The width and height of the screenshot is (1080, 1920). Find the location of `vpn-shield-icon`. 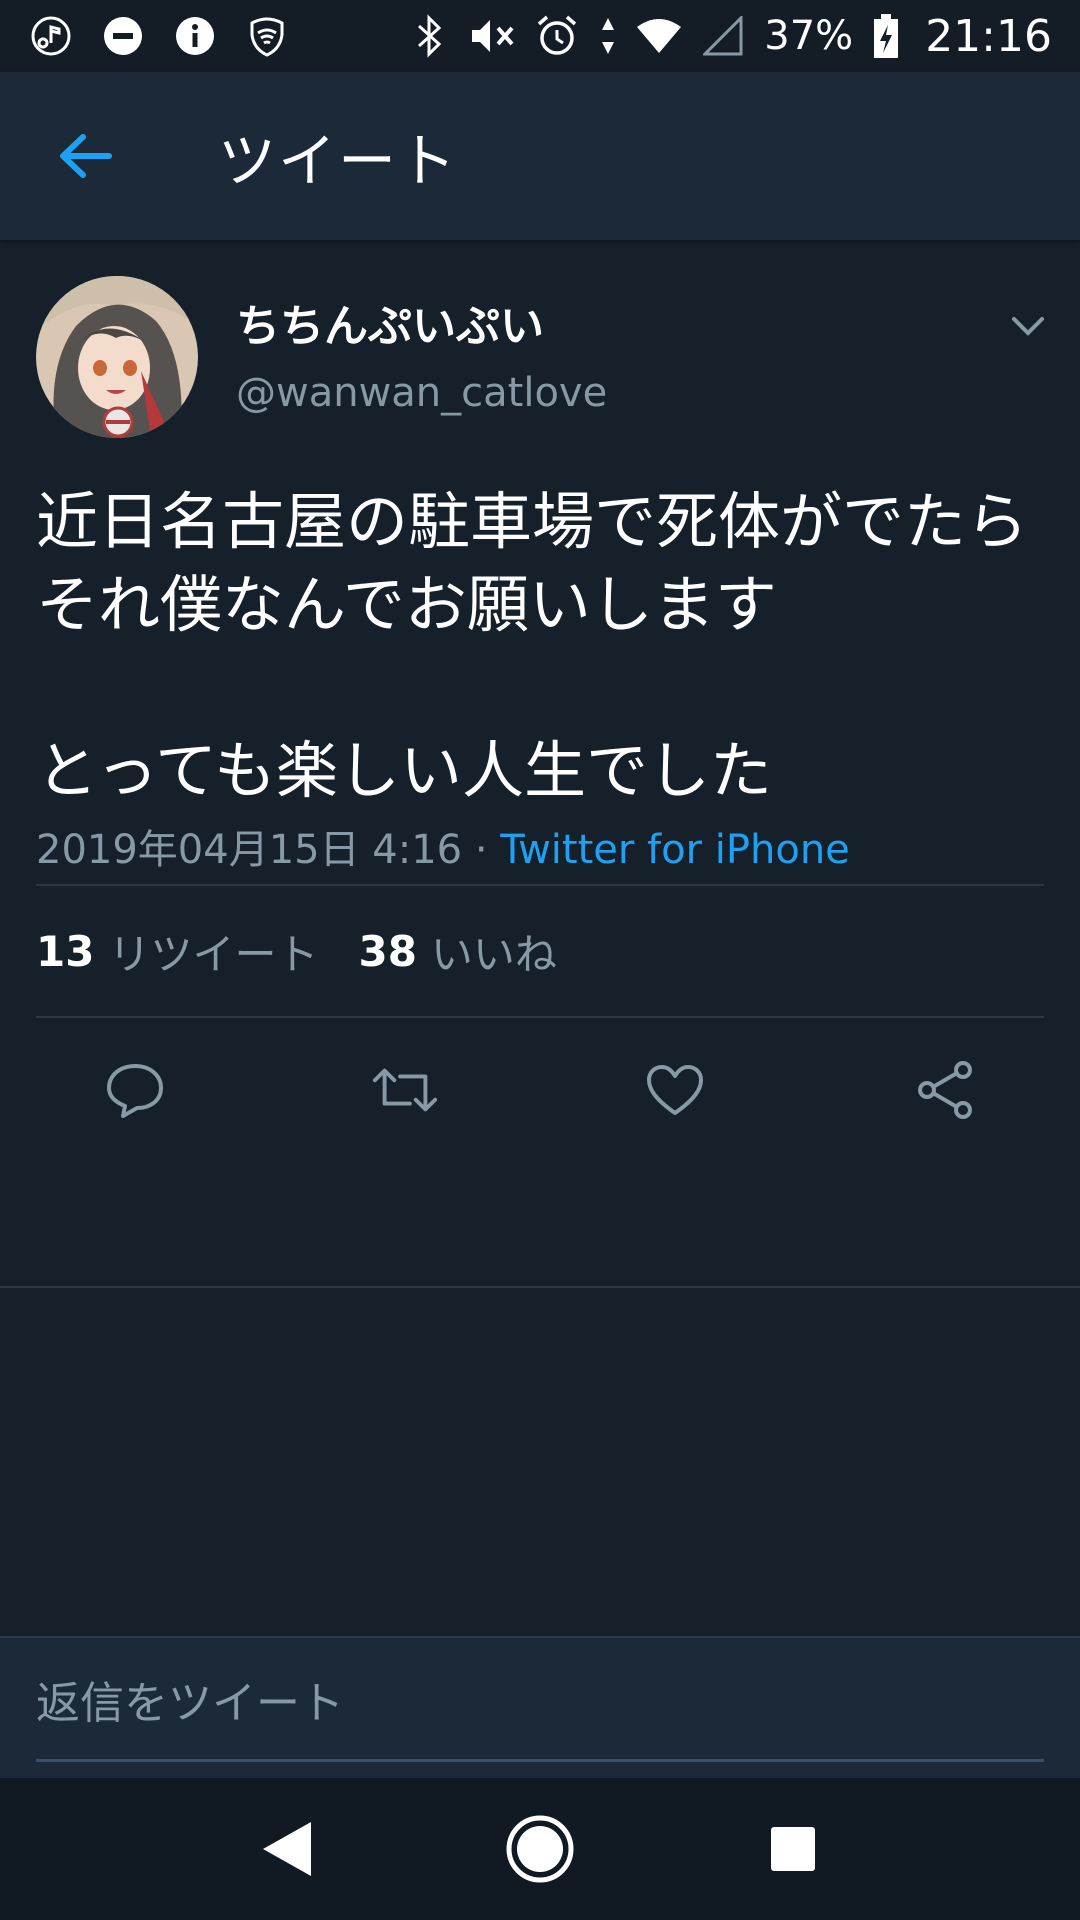

vpn-shield-icon is located at coordinates (267, 36).